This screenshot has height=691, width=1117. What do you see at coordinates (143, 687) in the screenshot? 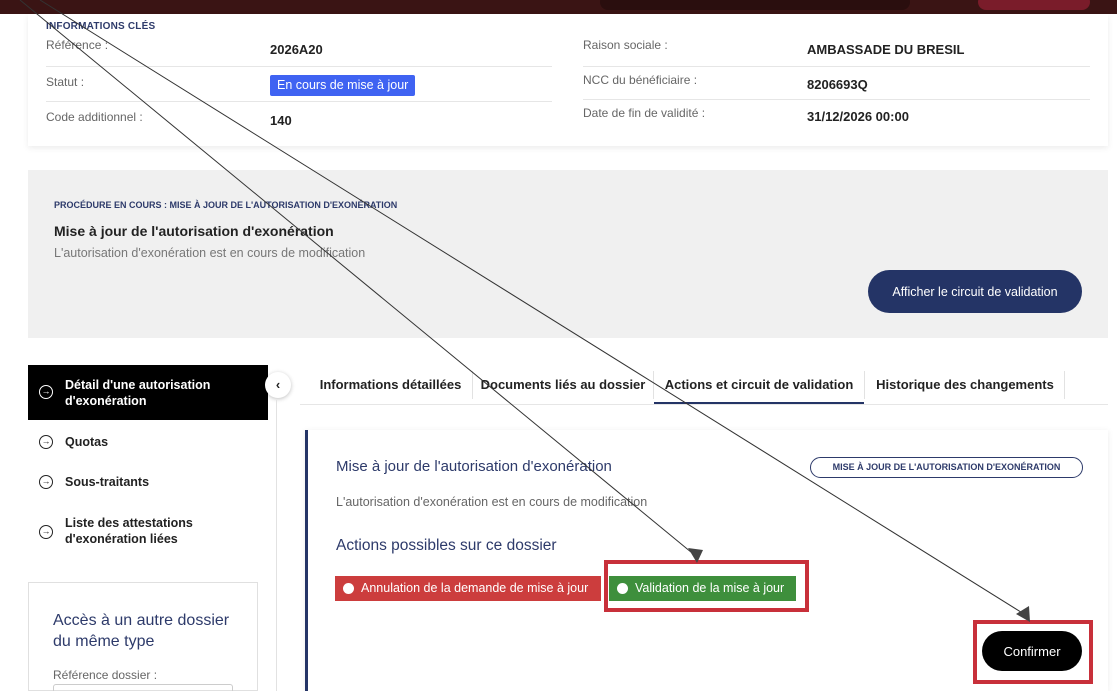
I see `reference-file-input` at bounding box center [143, 687].